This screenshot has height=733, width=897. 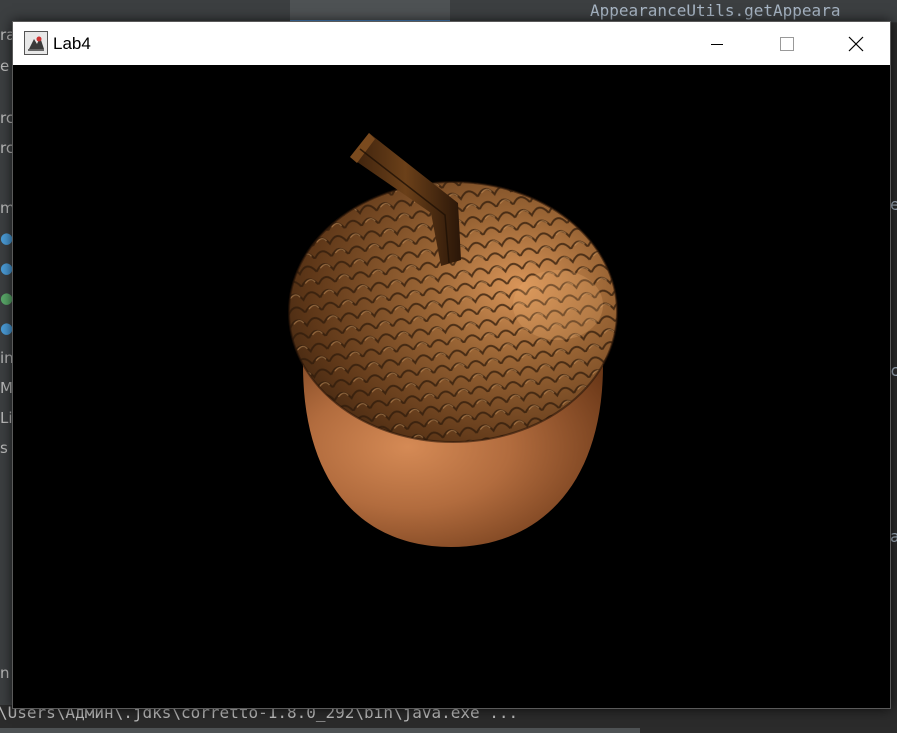 I want to click on java-app-icon, so click(x=36, y=43).